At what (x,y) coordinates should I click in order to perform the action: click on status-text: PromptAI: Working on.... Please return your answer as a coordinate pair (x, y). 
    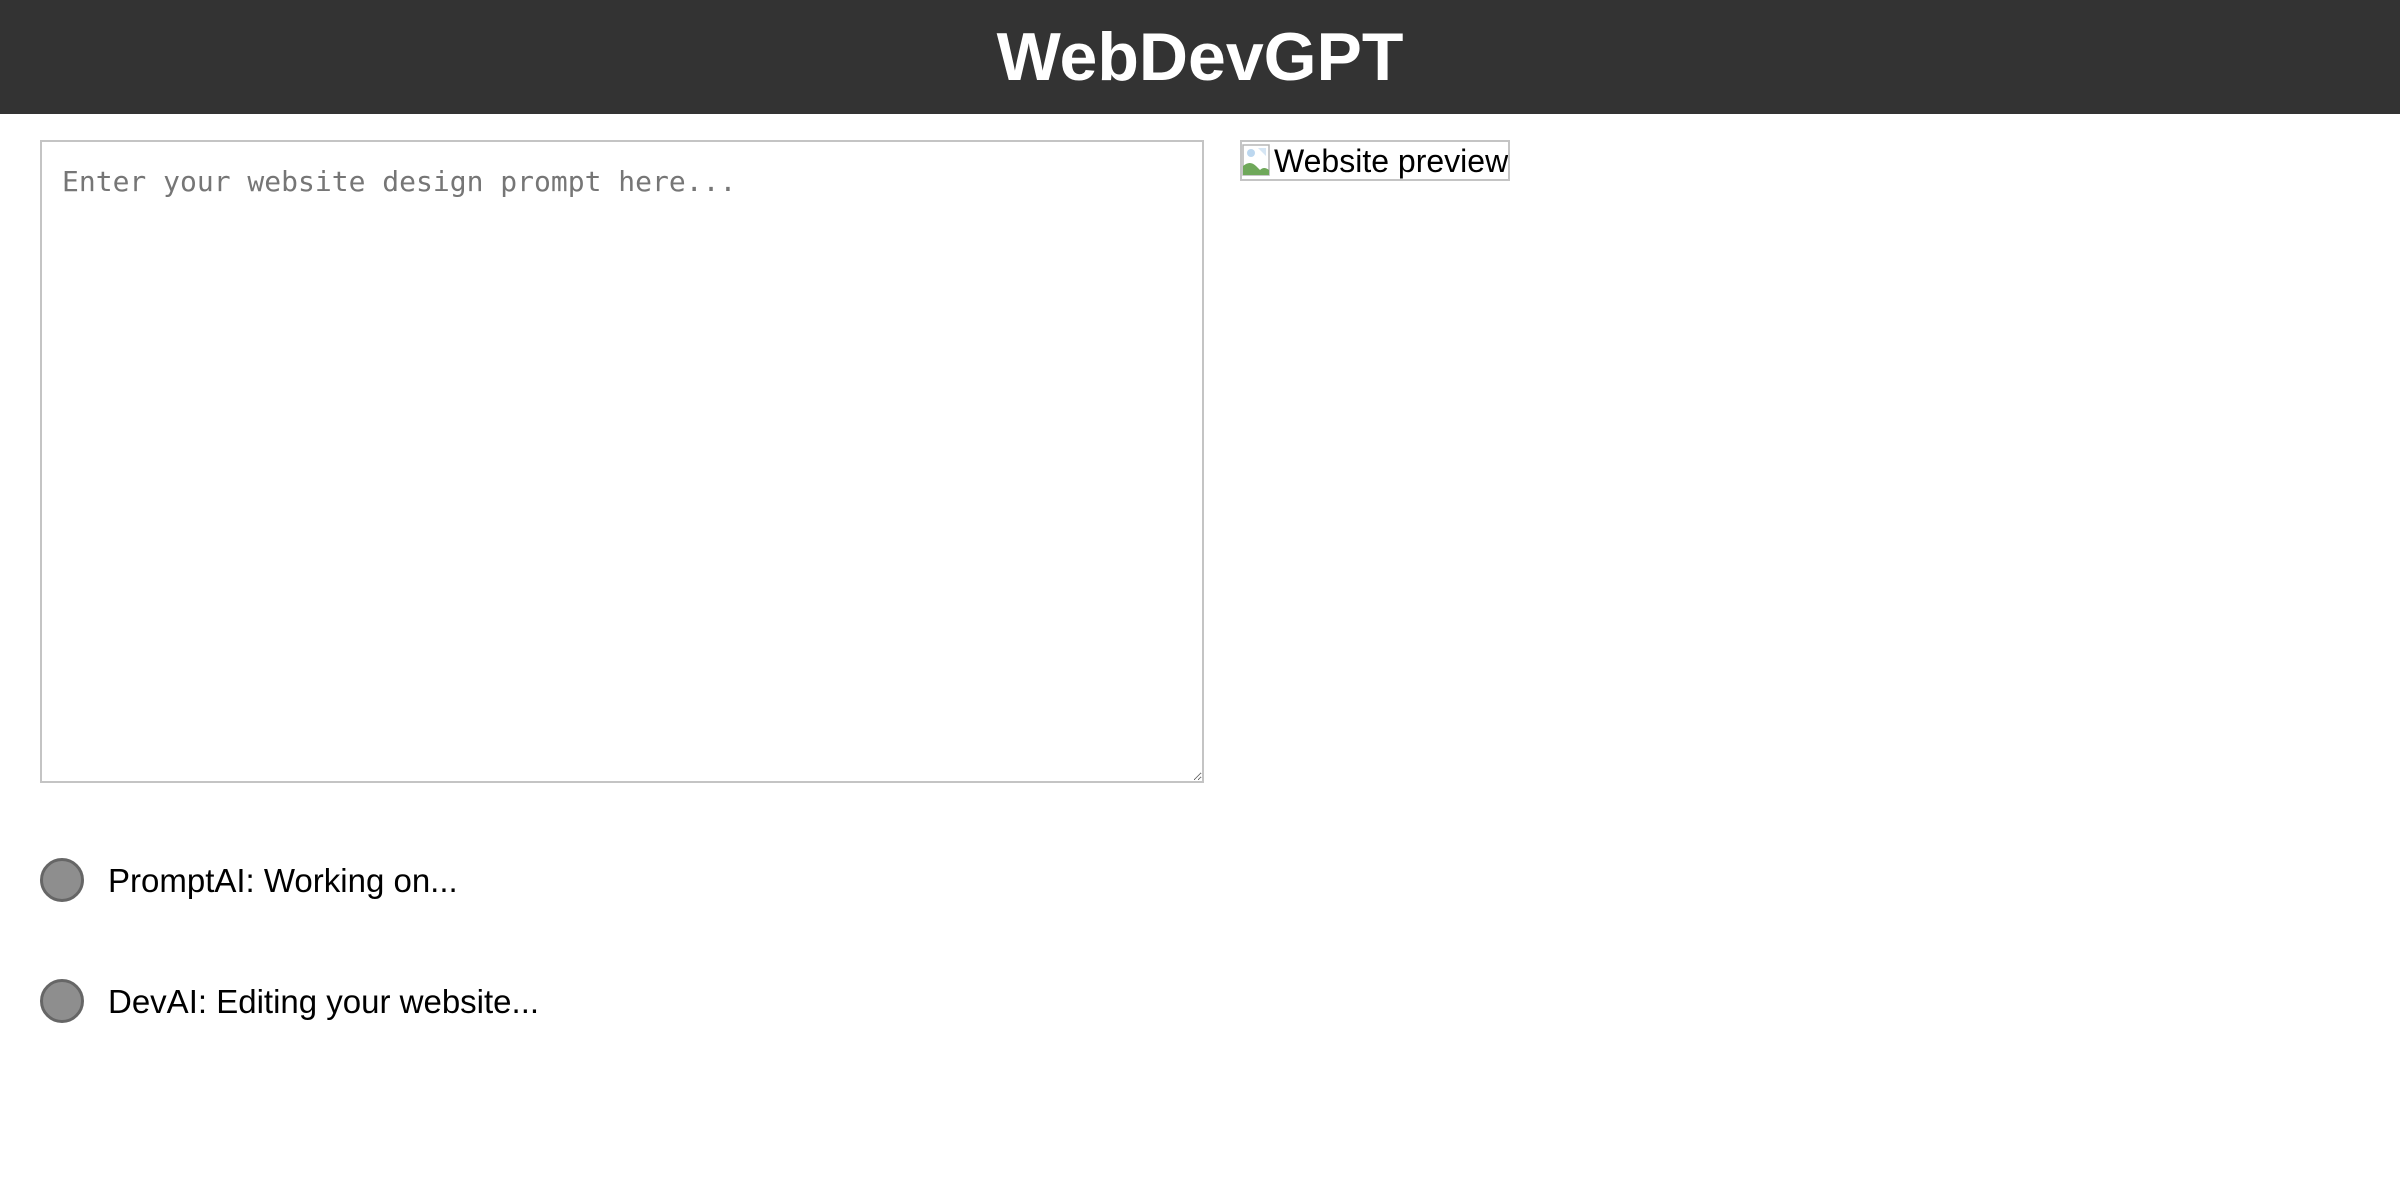
    Looking at the image, I should click on (283, 880).